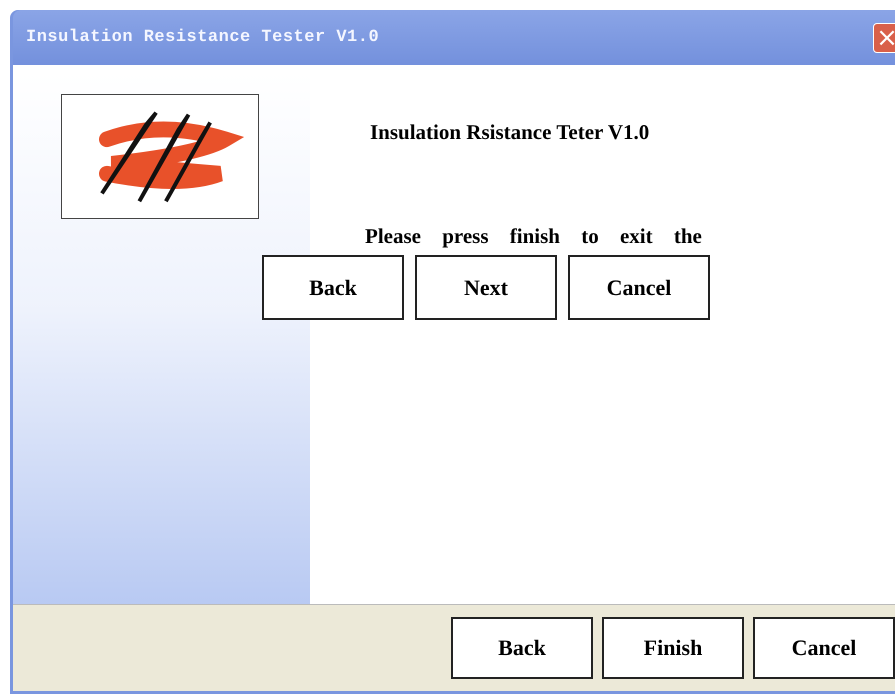 The height and width of the screenshot is (694, 895). I want to click on close-button: ×, so click(884, 37).